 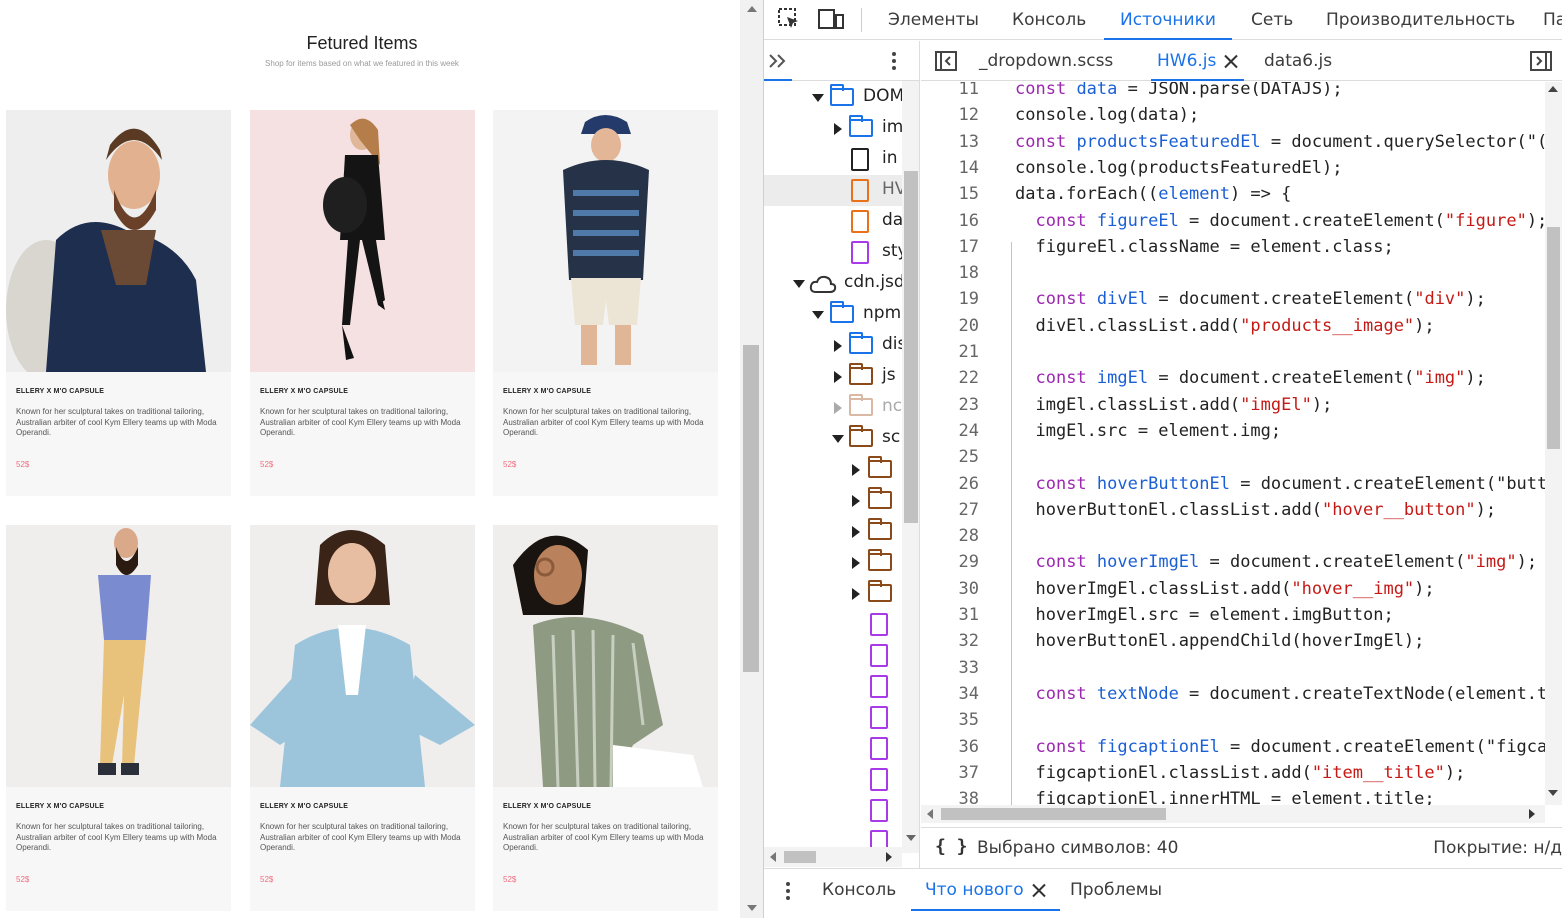 What do you see at coordinates (1233, 536) in the screenshot?
I see `code-line: 28` at bounding box center [1233, 536].